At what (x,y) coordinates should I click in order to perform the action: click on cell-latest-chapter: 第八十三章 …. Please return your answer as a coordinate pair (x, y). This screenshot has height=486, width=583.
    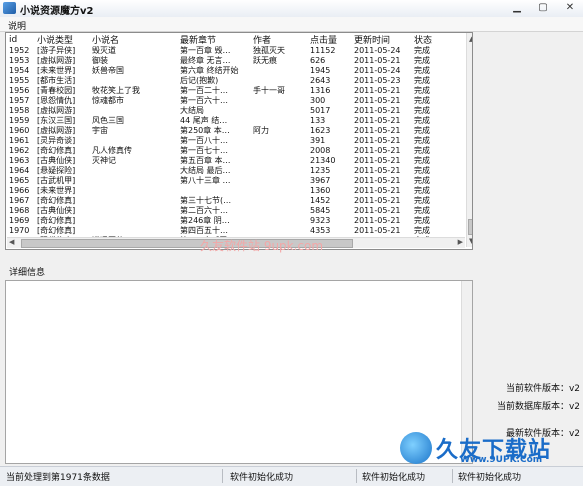
    Looking at the image, I should click on (205, 180).